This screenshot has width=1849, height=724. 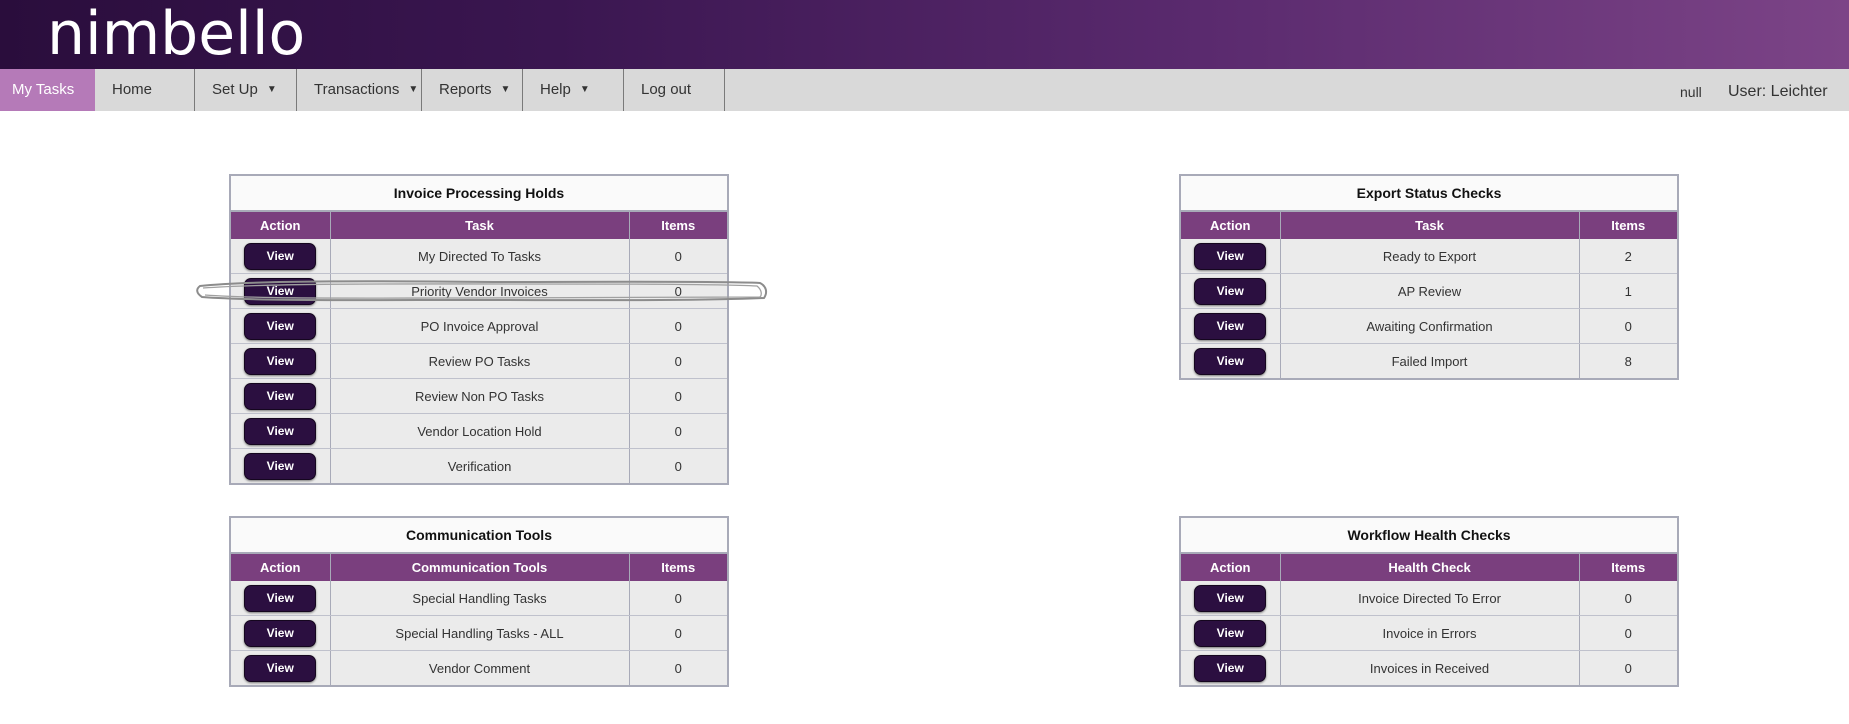 What do you see at coordinates (924, 34) in the screenshot?
I see `header-banner: nimbello` at bounding box center [924, 34].